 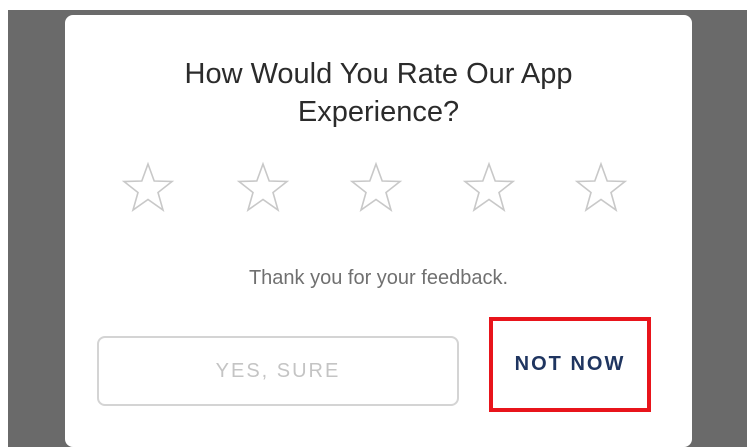 What do you see at coordinates (570, 364) in the screenshot?
I see `not-now-button: NOT NOW` at bounding box center [570, 364].